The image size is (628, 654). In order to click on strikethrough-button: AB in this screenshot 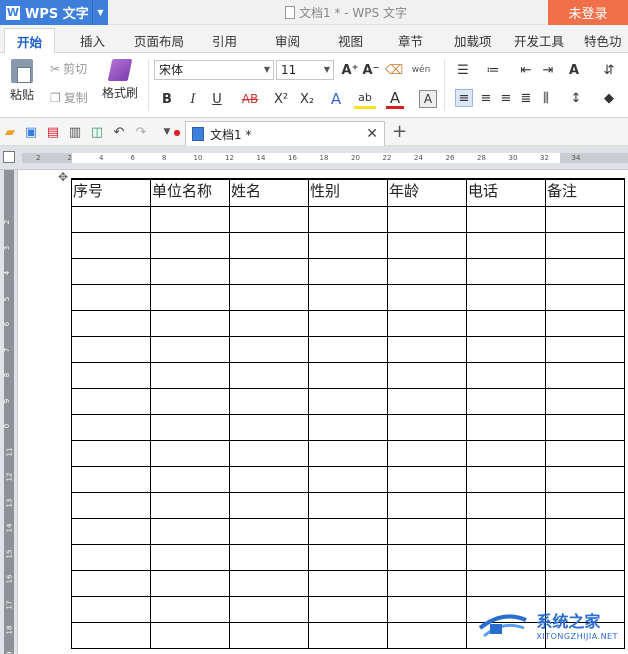, I will do `click(250, 99)`.